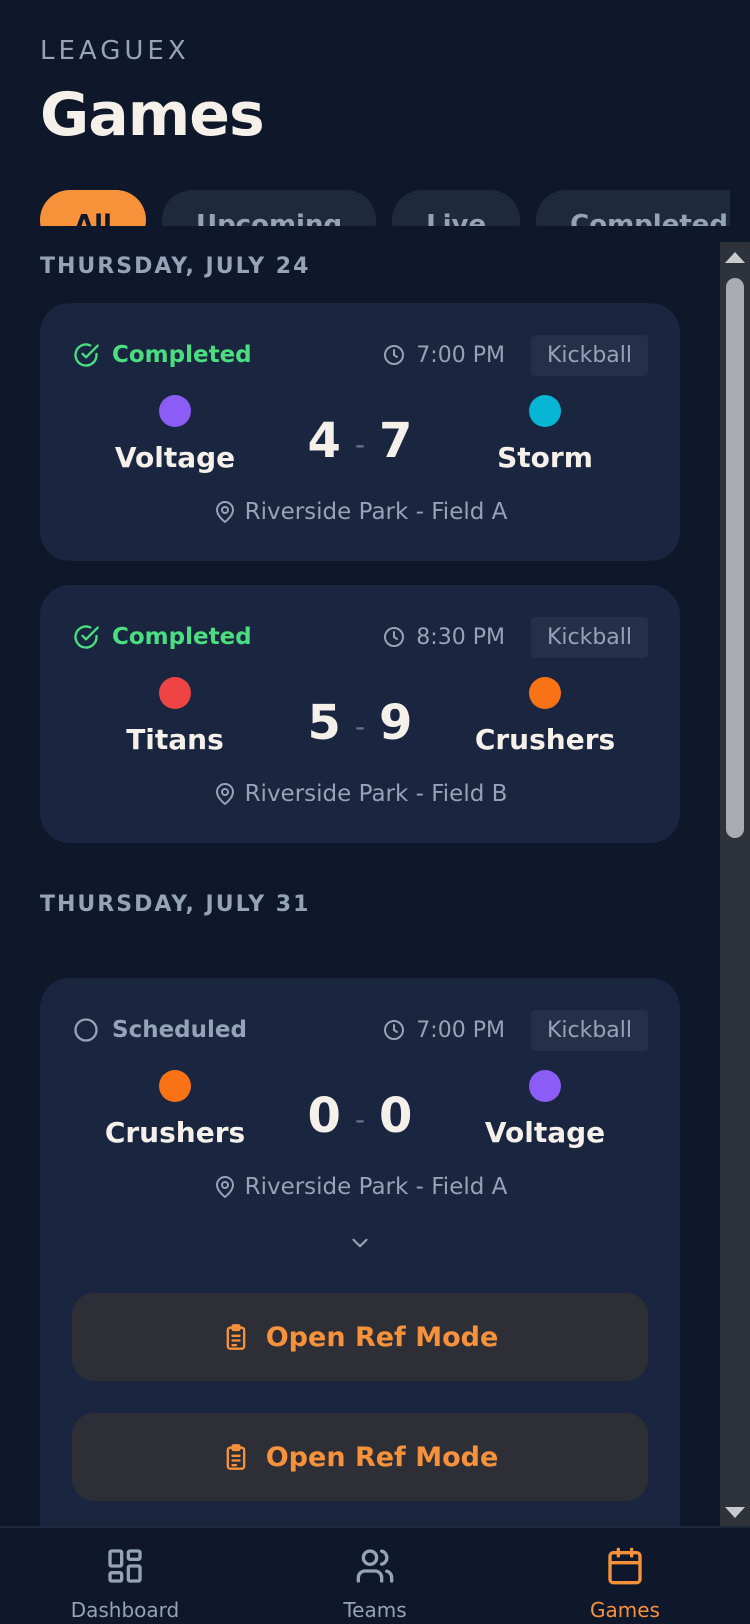  I want to click on away-score: 0, so click(396, 1116).